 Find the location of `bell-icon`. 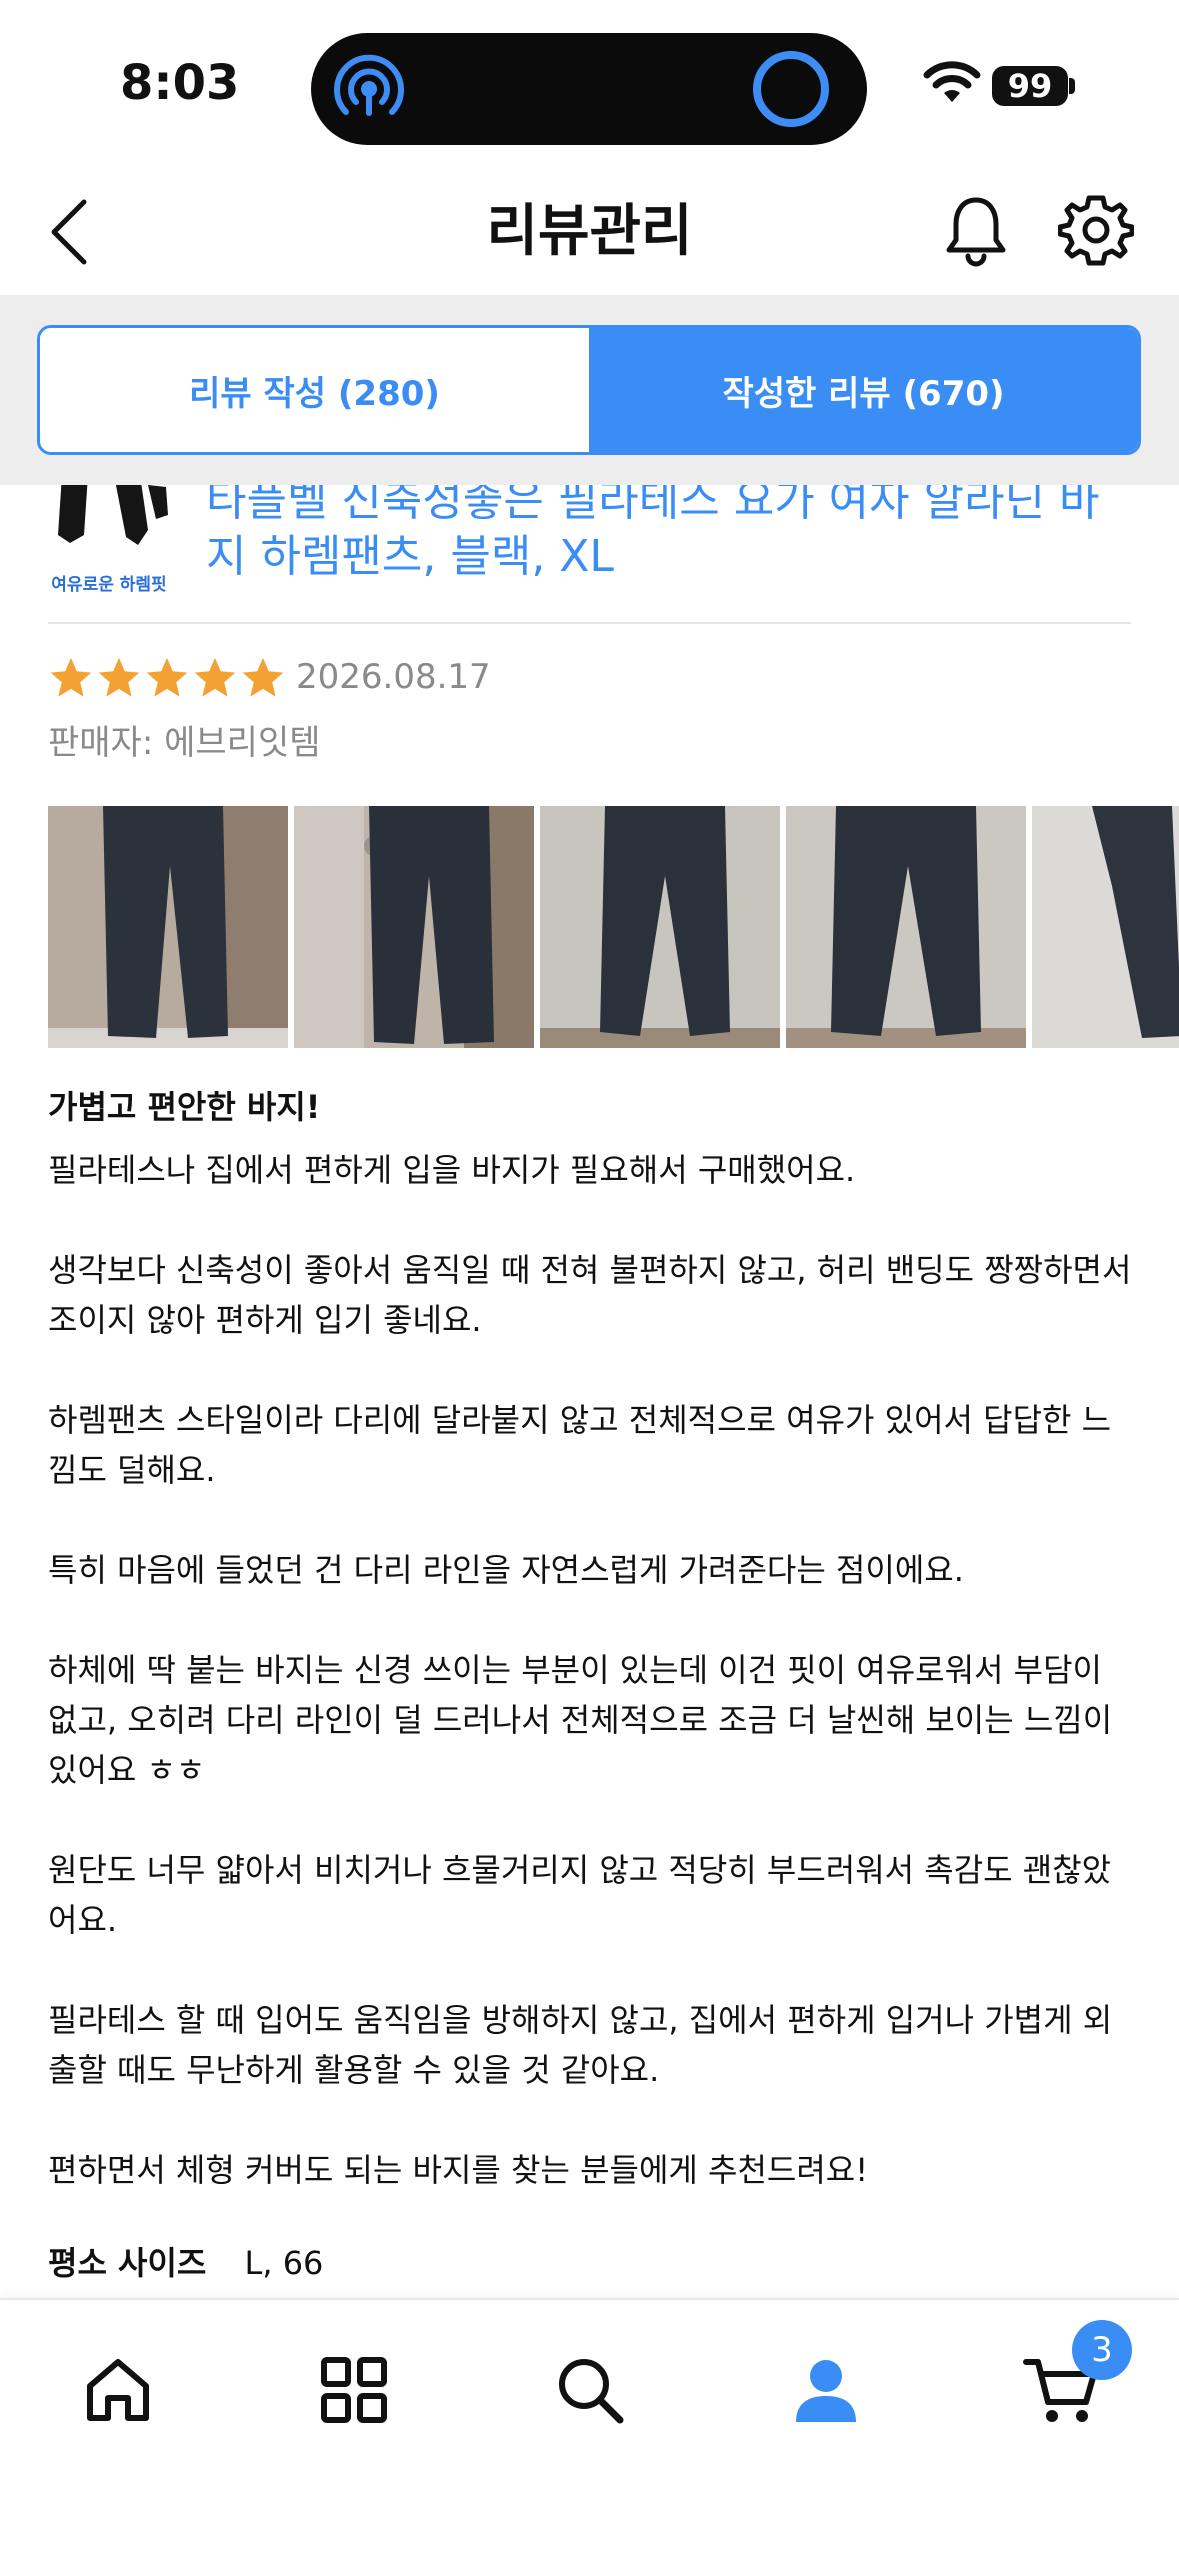

bell-icon is located at coordinates (976, 230).